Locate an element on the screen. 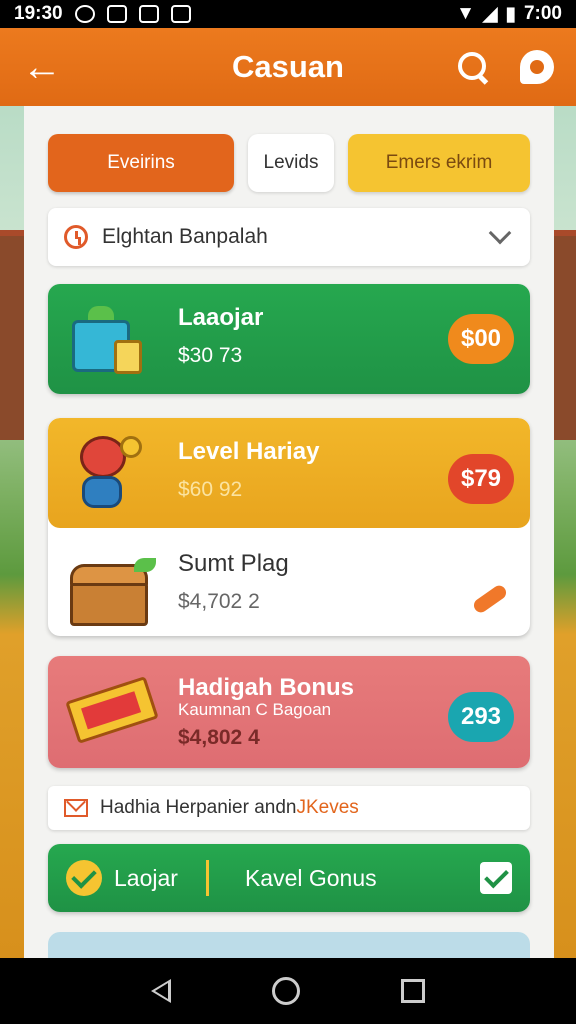  info-row: Hadhia Herpanier andn JKeves is located at coordinates (289, 808).